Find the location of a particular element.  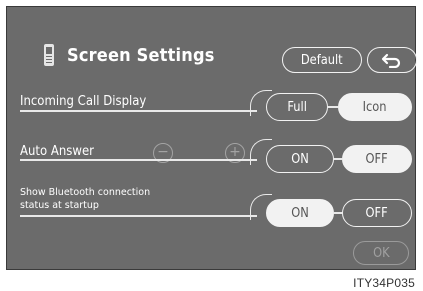

ok-button: OK is located at coordinates (381, 253).